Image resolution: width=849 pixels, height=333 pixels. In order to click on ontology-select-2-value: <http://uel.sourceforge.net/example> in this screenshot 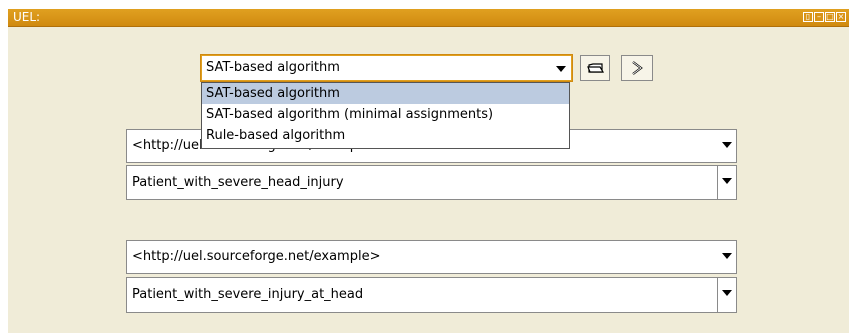, I will do `click(256, 256)`.